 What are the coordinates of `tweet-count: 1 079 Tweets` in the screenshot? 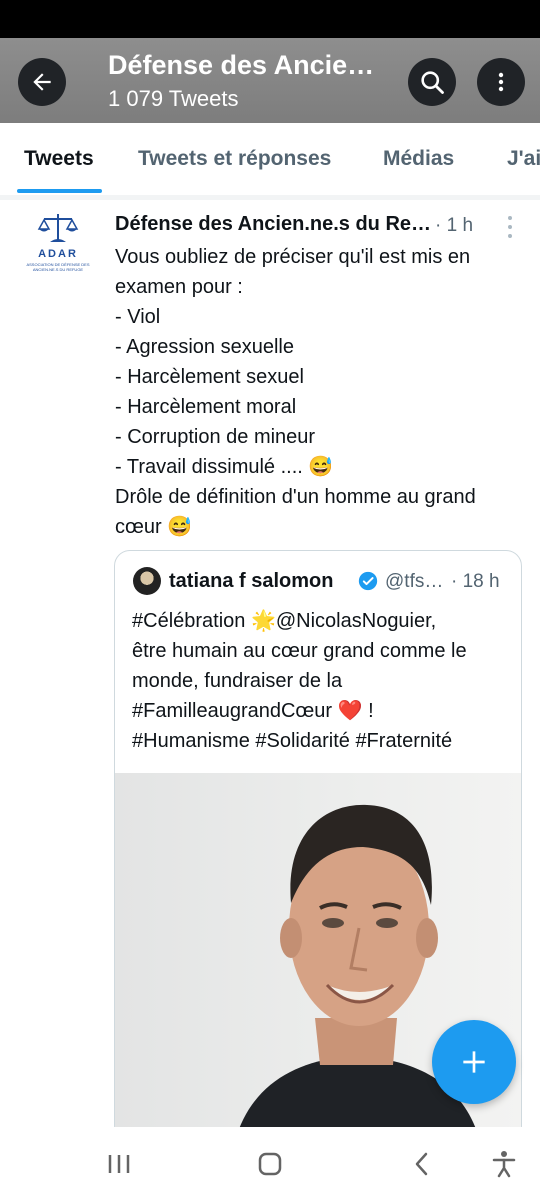 It's located at (173, 98).